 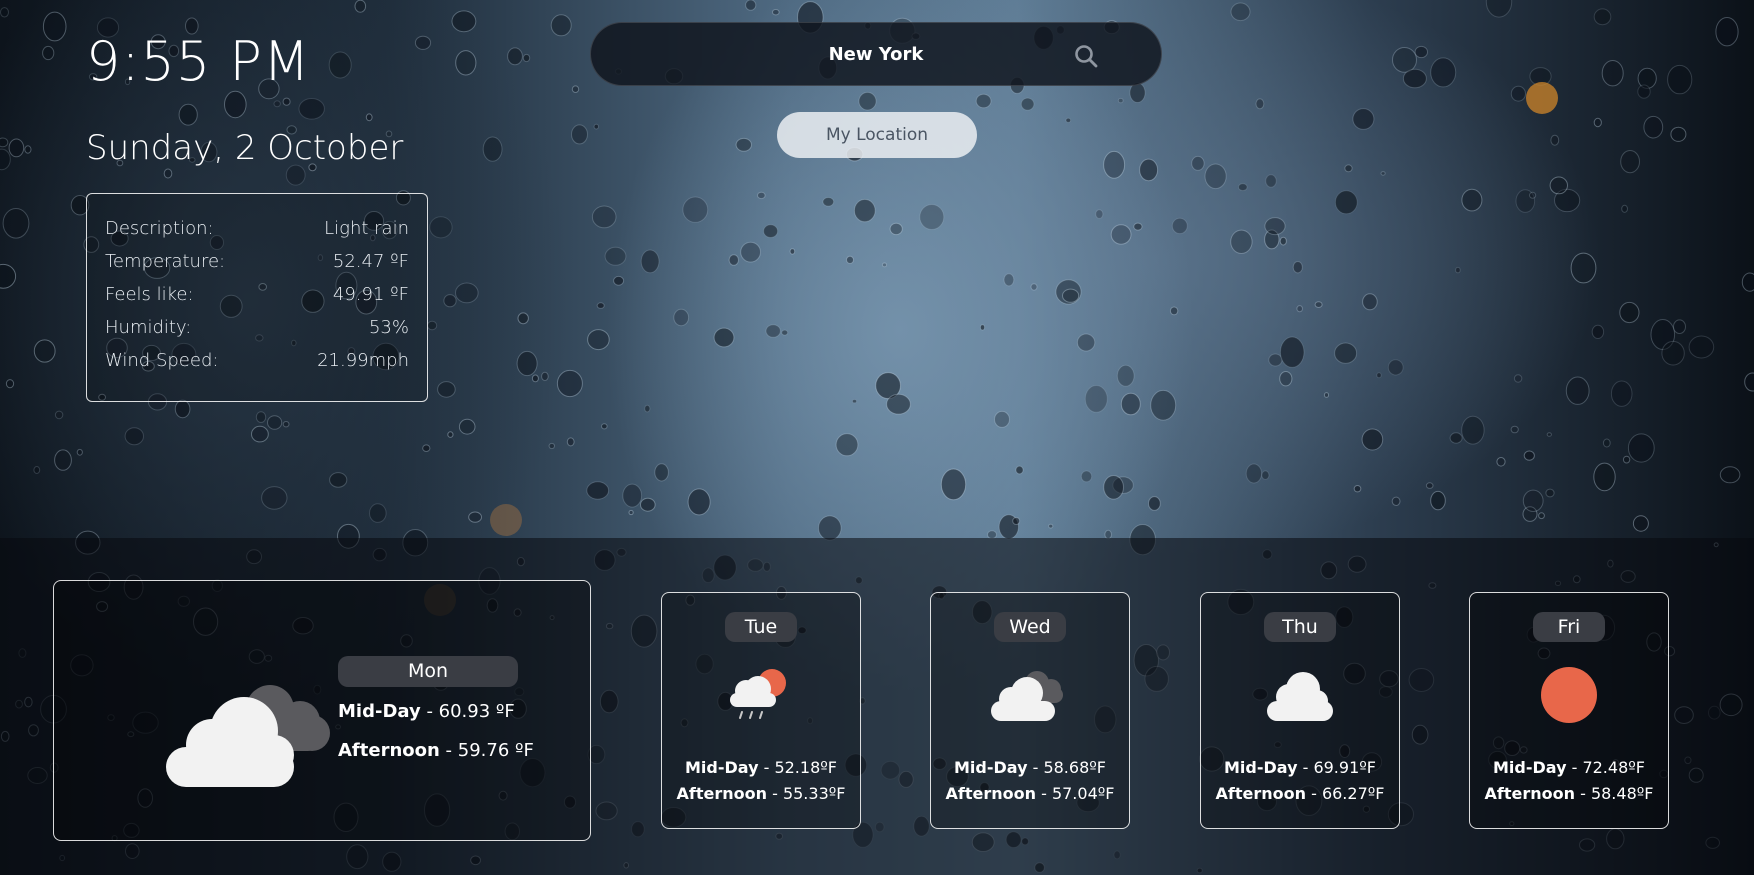 I want to click on cloudy-icon, so click(x=248, y=736).